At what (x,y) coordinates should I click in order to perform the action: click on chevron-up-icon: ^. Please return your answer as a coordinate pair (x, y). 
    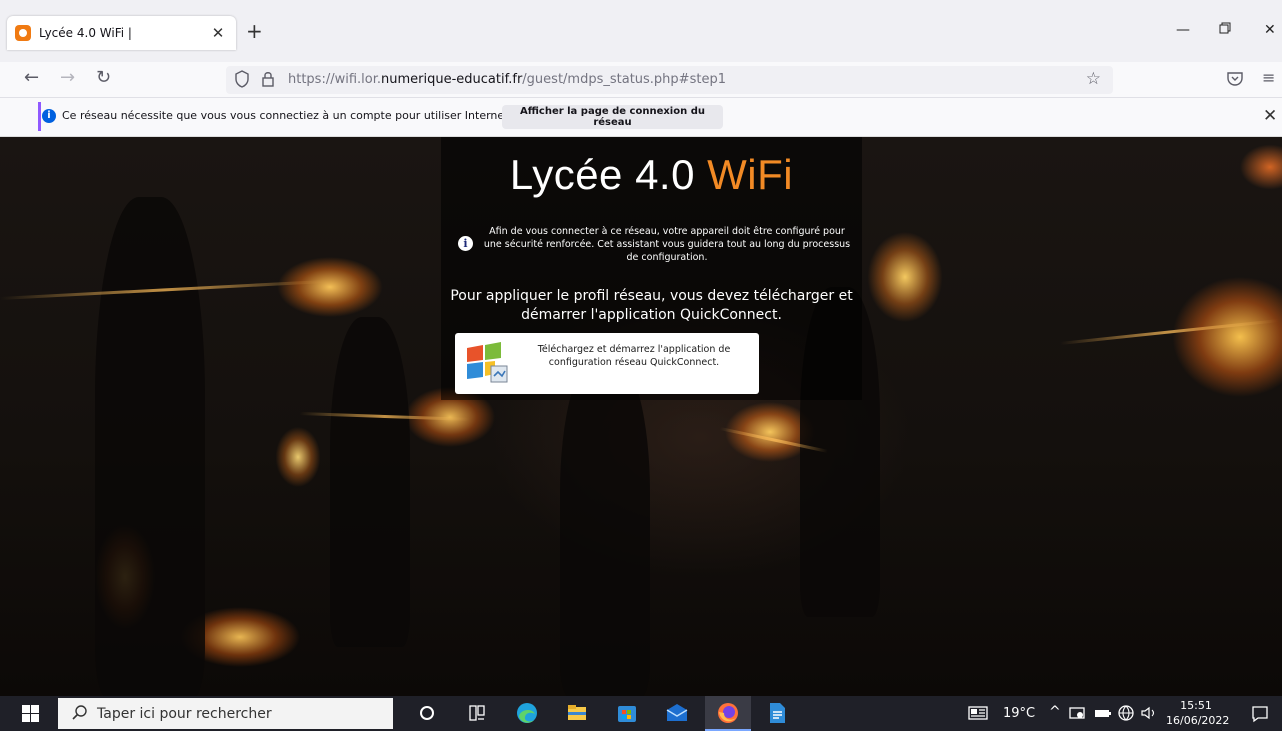
    Looking at the image, I should click on (1055, 712).